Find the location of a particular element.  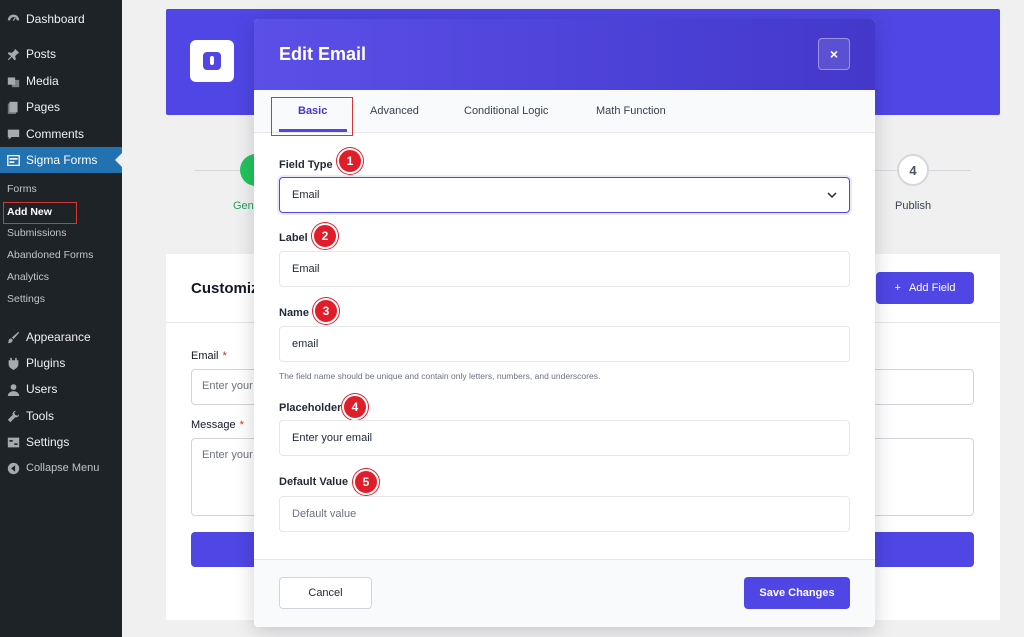

sidebar-item-comments: Comments is located at coordinates (61, 134).